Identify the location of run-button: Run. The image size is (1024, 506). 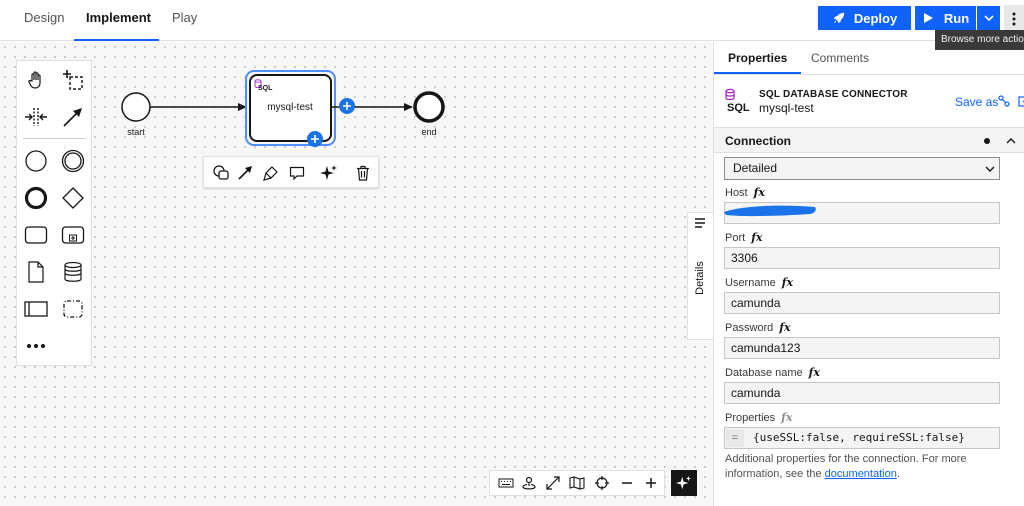
(945, 18).